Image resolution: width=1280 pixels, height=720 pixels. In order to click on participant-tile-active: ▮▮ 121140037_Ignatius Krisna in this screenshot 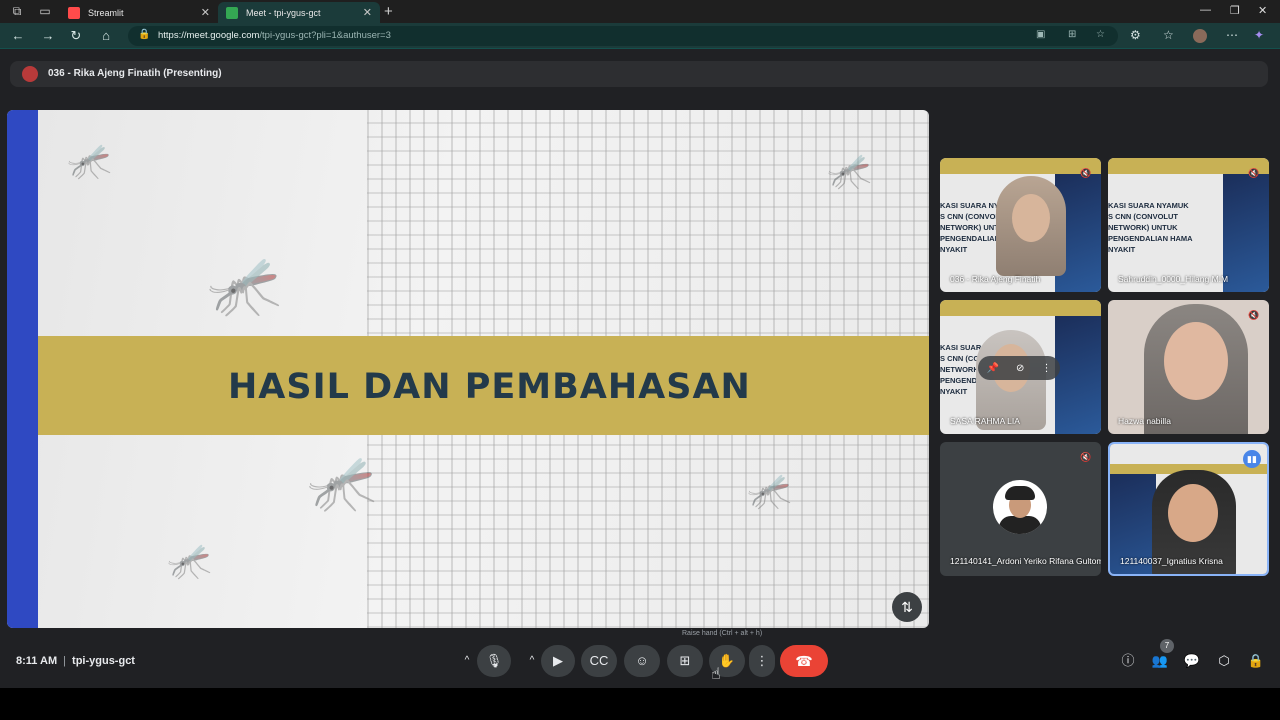, I will do `click(1188, 509)`.